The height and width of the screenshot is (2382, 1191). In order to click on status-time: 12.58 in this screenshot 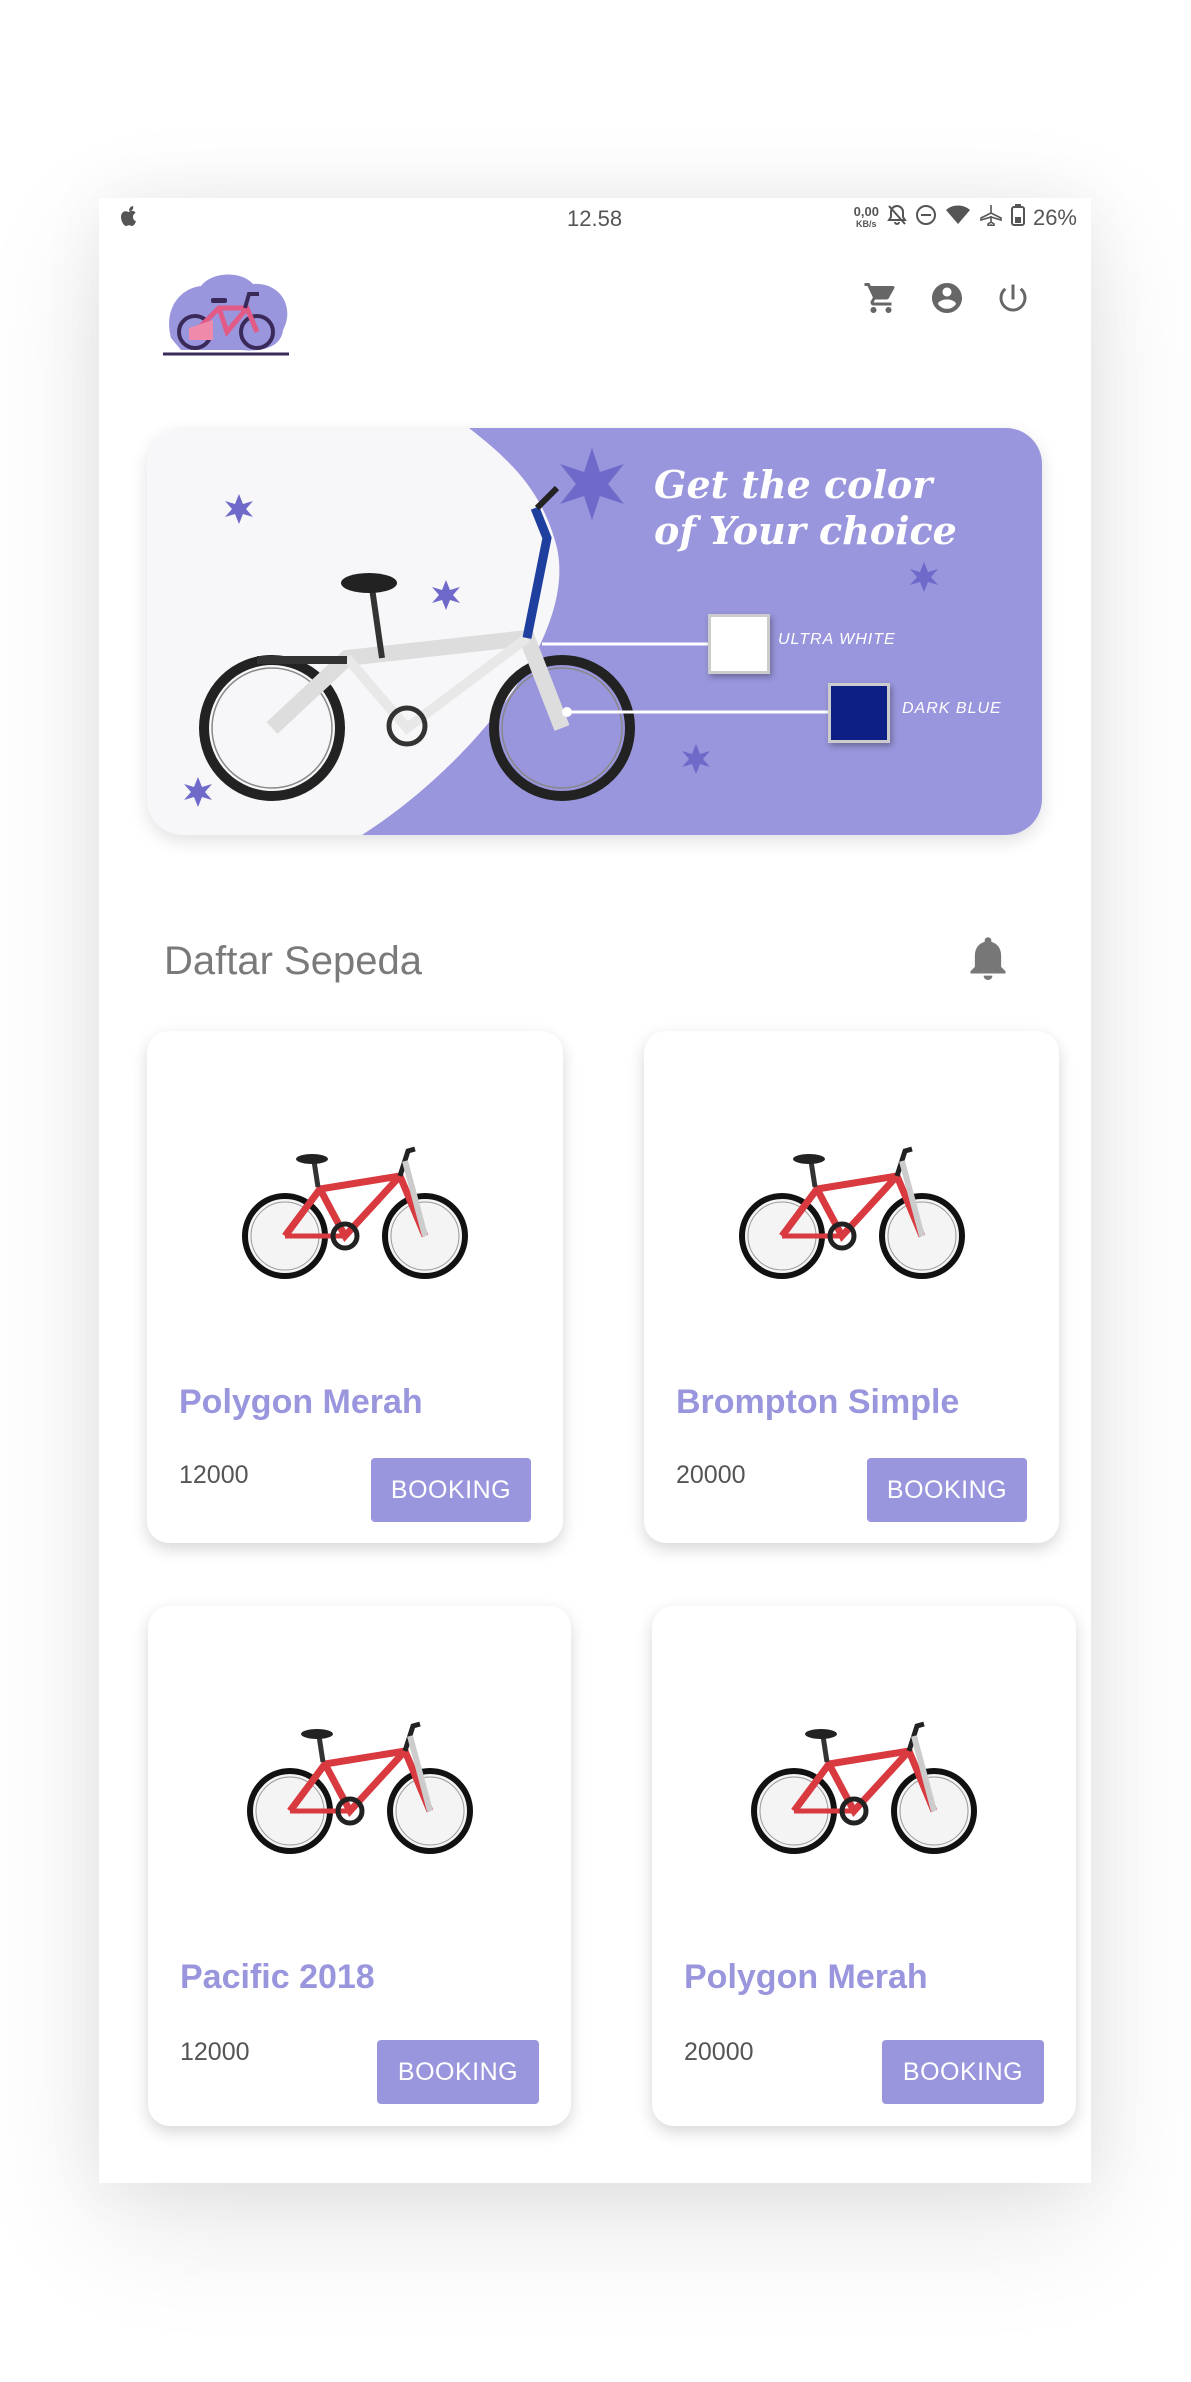, I will do `click(595, 218)`.